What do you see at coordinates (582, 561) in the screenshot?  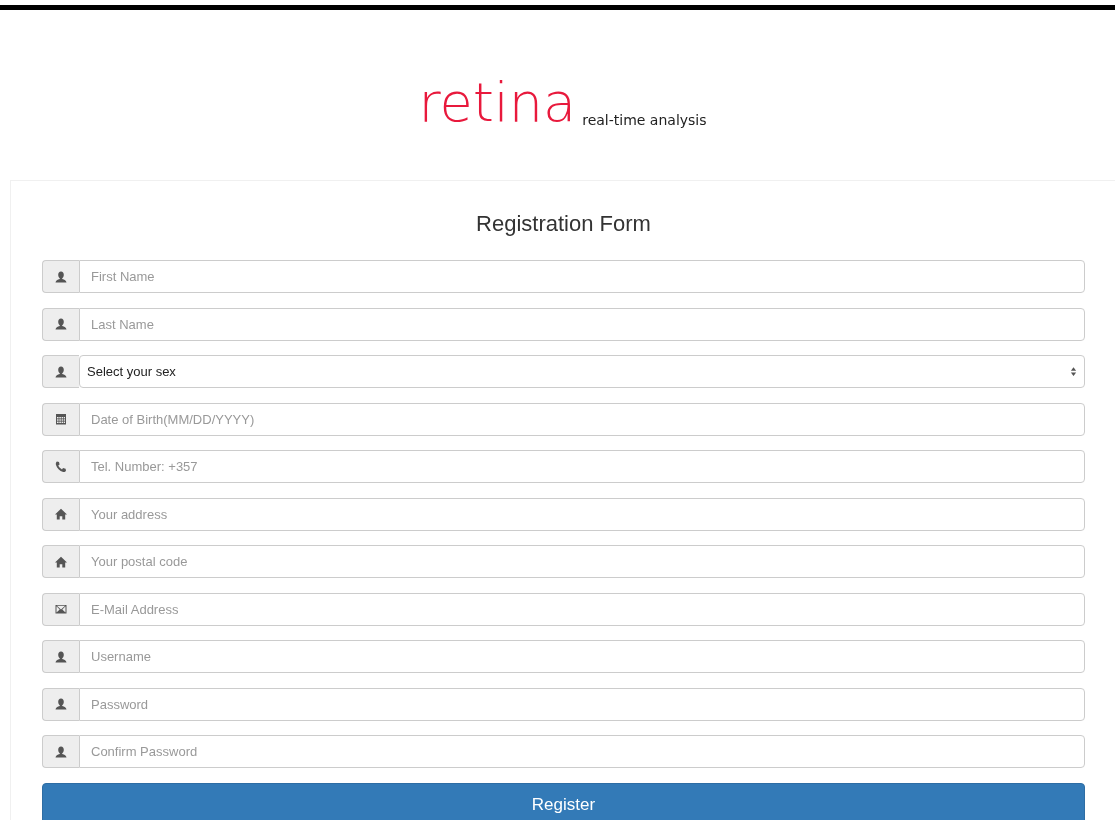 I see `text-input-field: Your postal code` at bounding box center [582, 561].